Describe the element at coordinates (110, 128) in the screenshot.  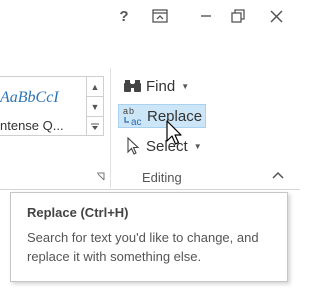
I see `group-separator` at that location.